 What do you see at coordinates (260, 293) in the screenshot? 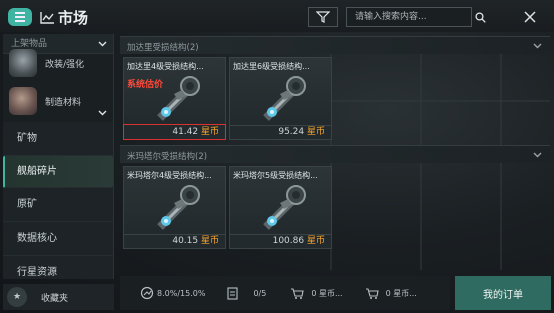
I see `order-slots-value: 0/5` at bounding box center [260, 293].